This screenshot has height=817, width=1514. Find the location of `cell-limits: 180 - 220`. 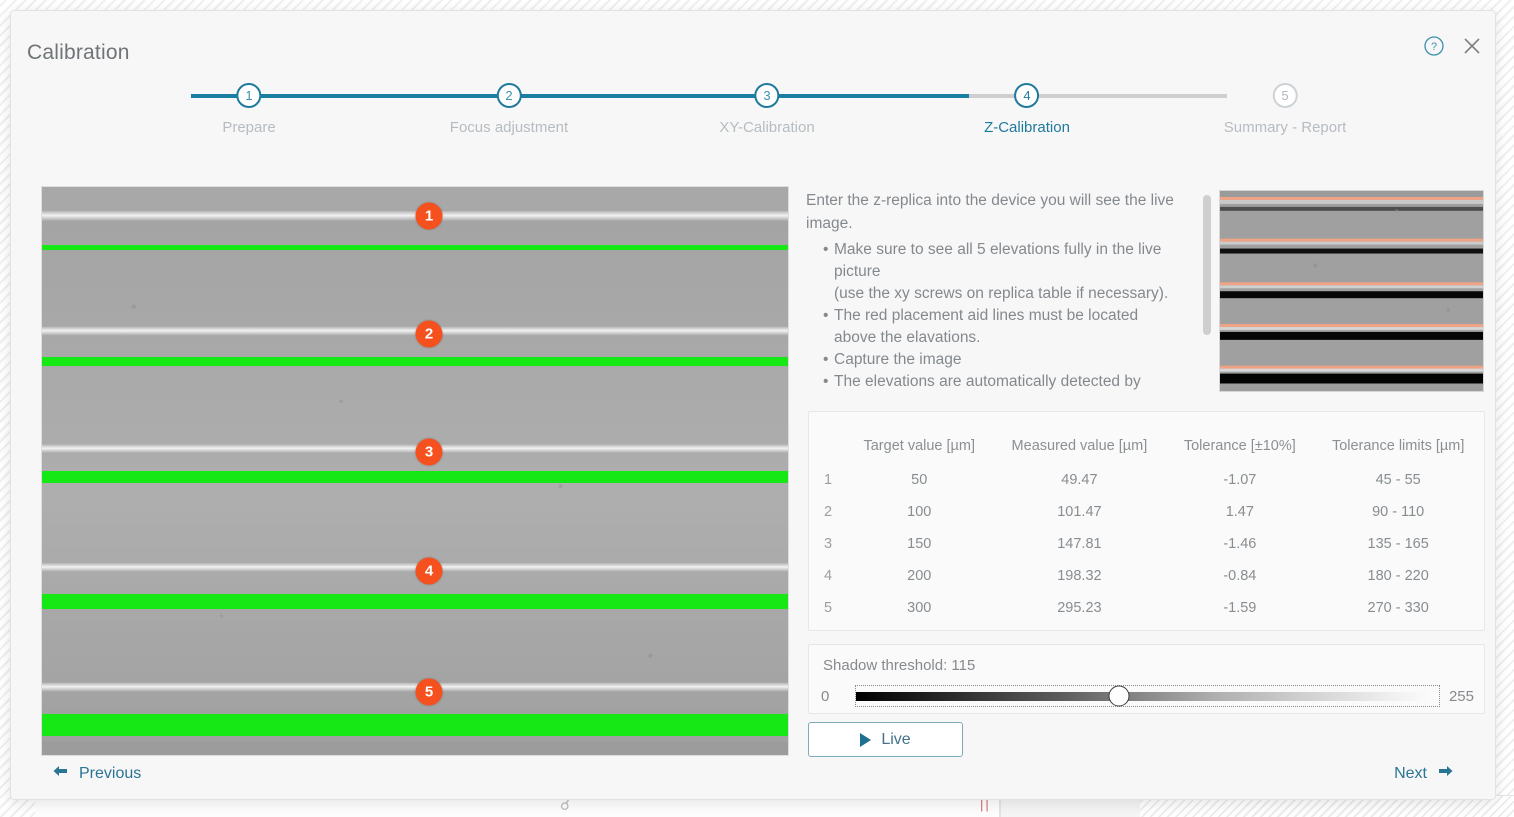

cell-limits: 180 - 220 is located at coordinates (1398, 576).